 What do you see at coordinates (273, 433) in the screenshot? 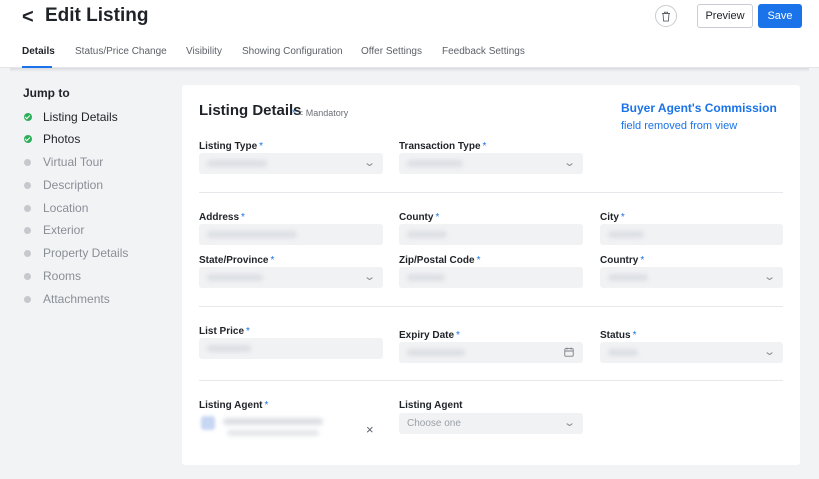
I see `redacted-agent-detail` at bounding box center [273, 433].